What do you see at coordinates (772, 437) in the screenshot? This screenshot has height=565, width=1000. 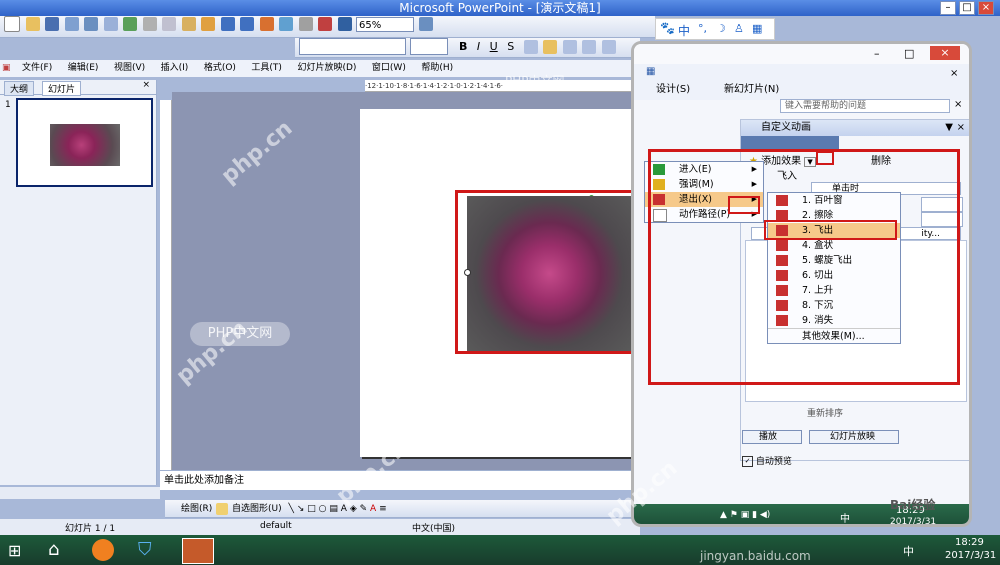 I see `play-button: 播放` at bounding box center [772, 437].